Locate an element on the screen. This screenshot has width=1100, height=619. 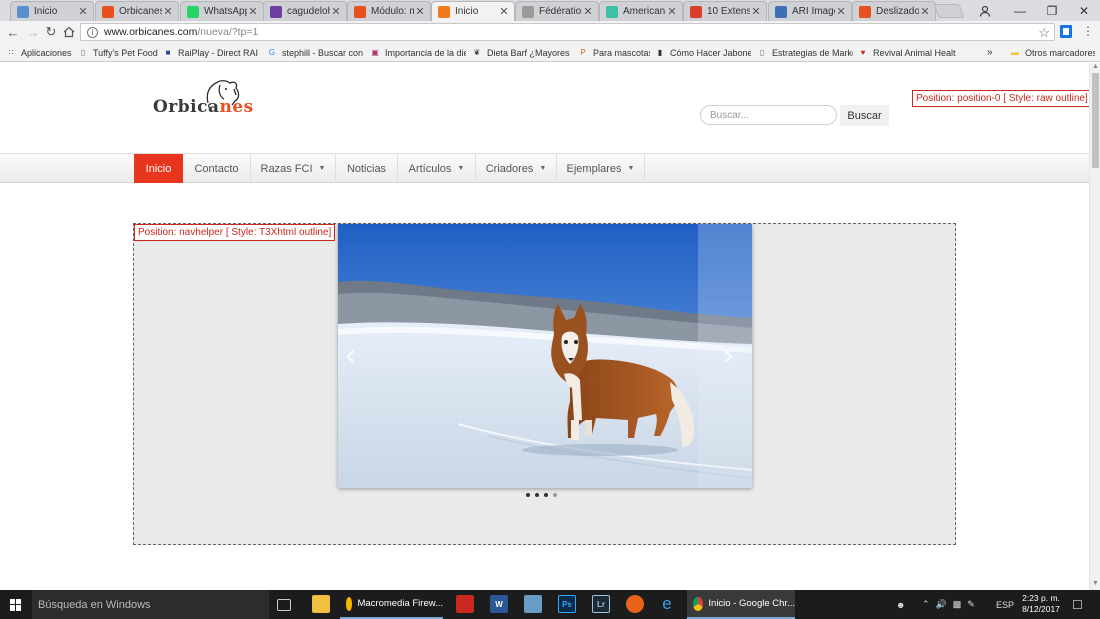
firefox-icon is located at coordinates (635, 604).